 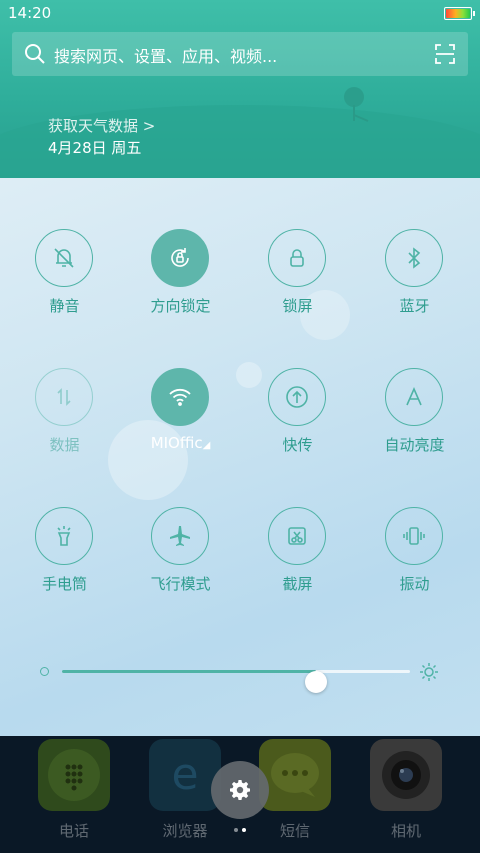 What do you see at coordinates (73, 831) in the screenshot?
I see `dock-app-label: 电话` at bounding box center [73, 831].